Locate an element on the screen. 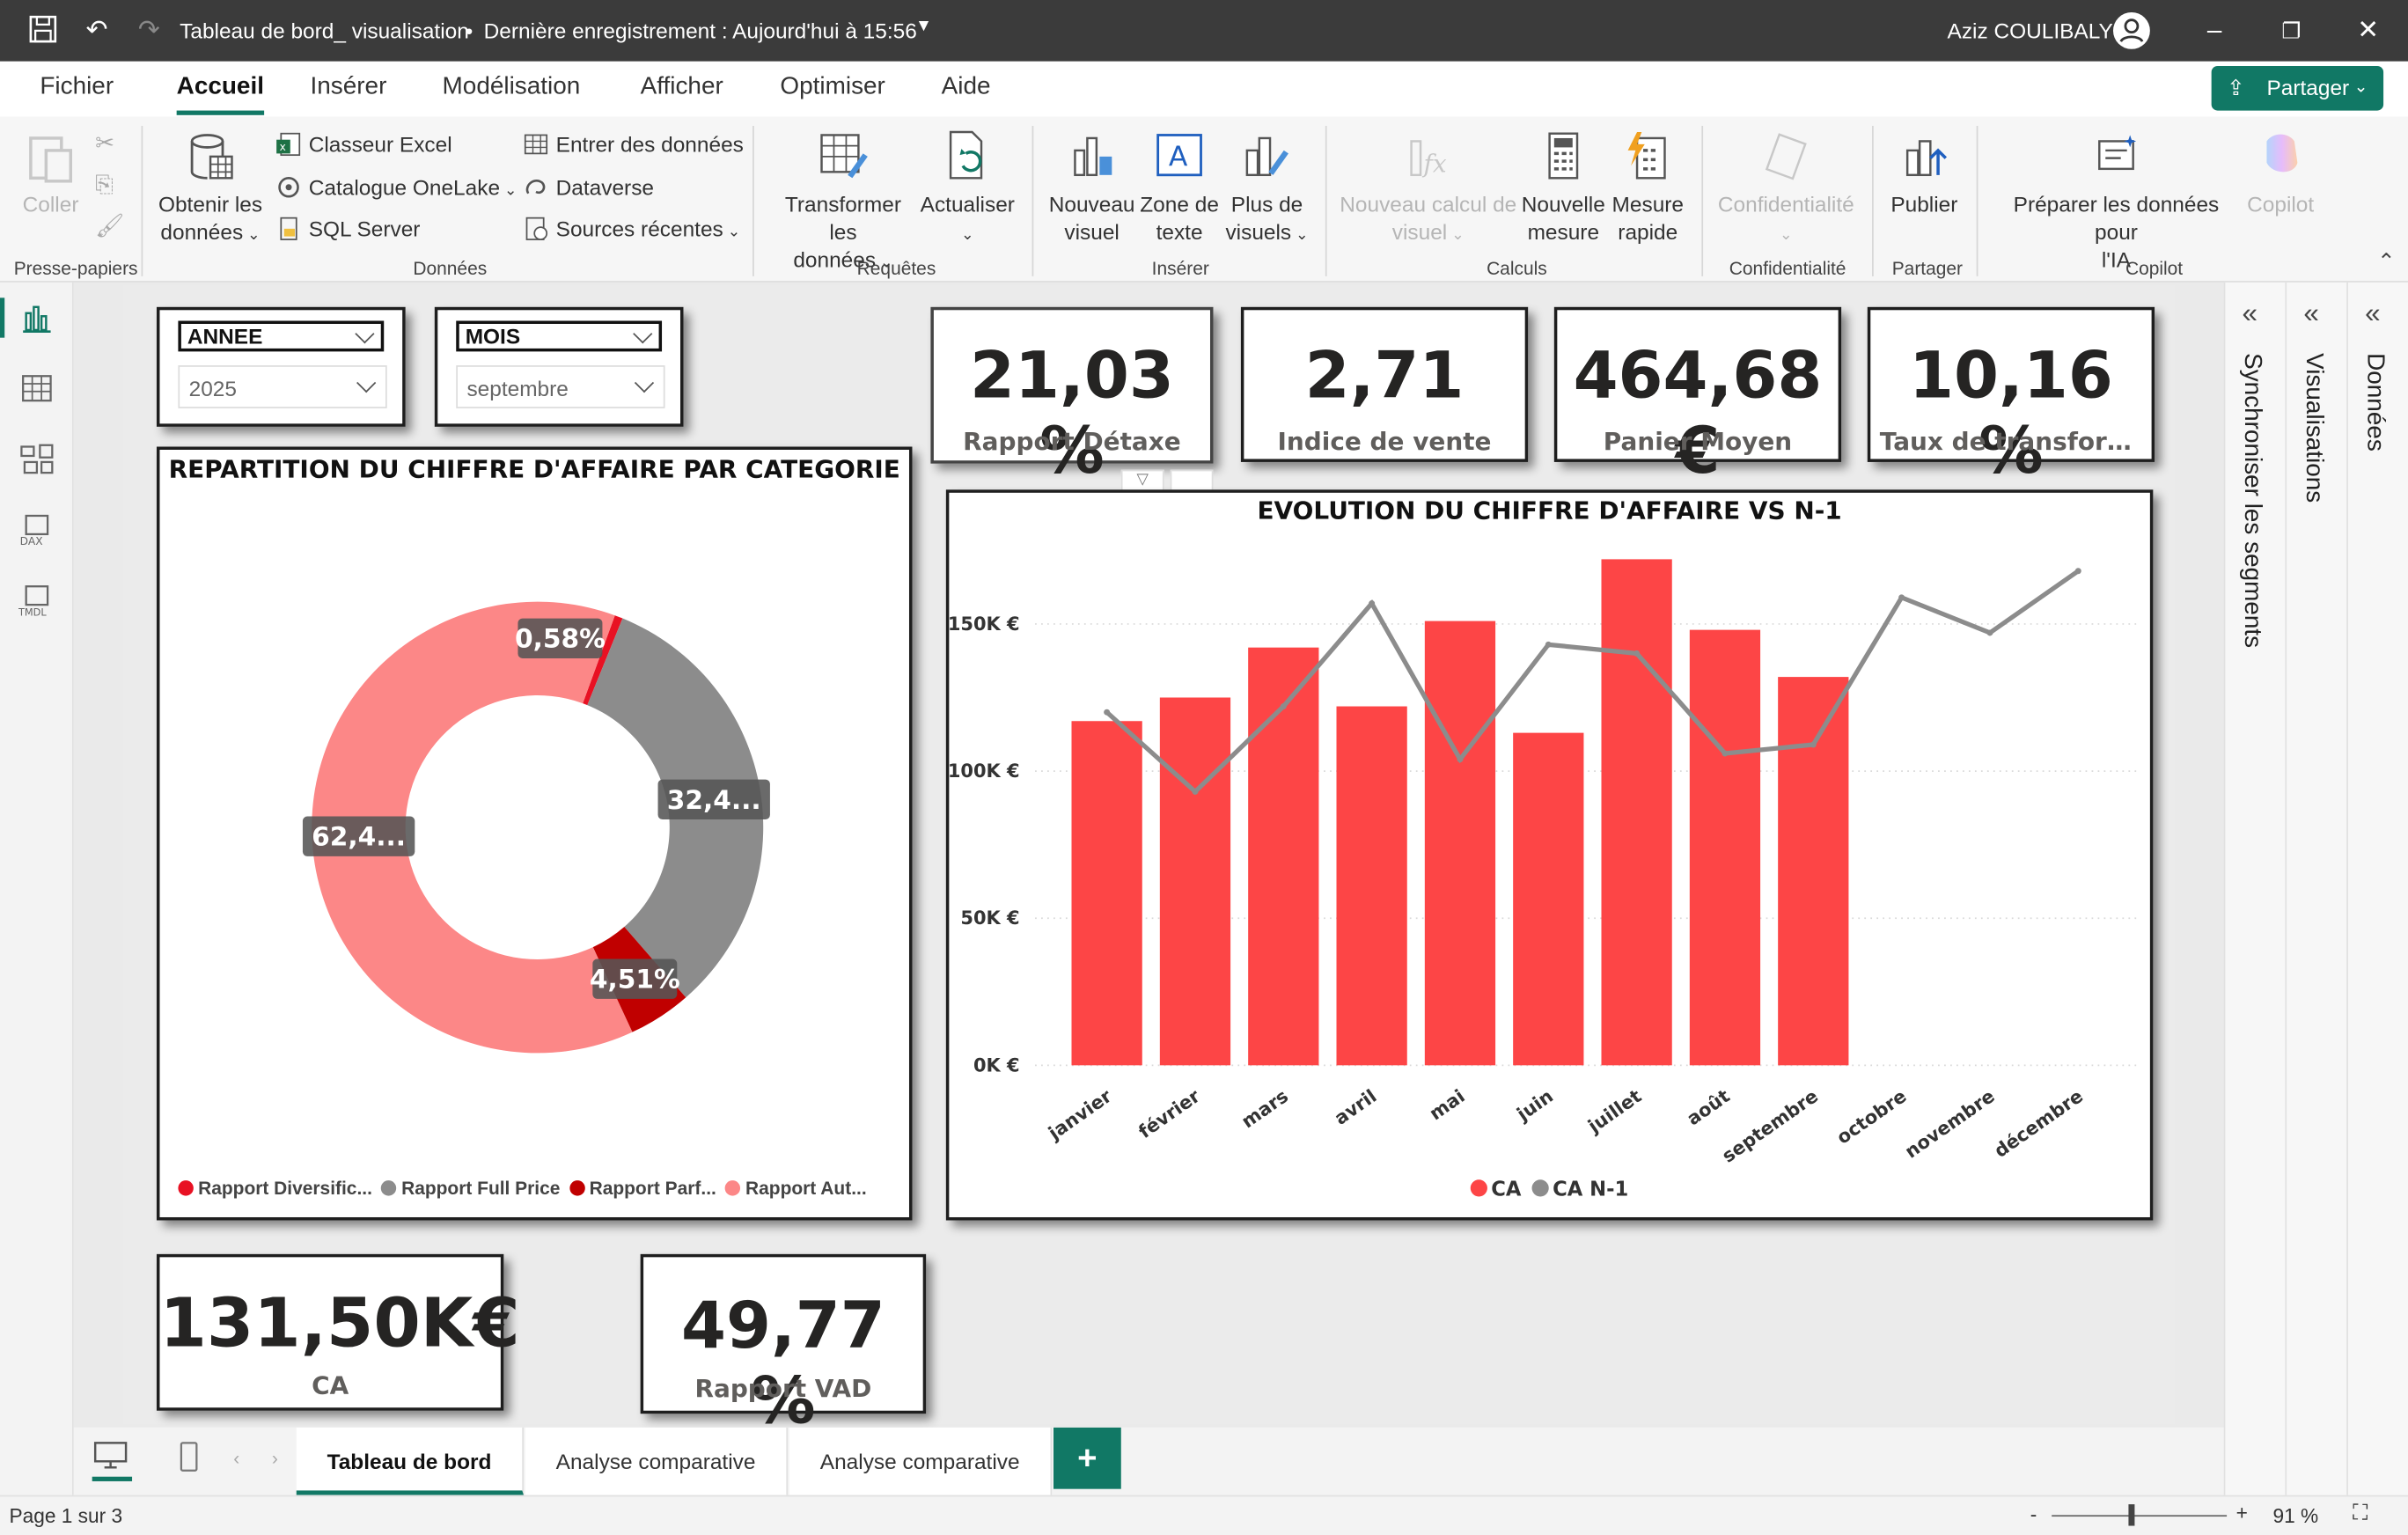  excel-button: x Classeur Excel is located at coordinates (364, 144).